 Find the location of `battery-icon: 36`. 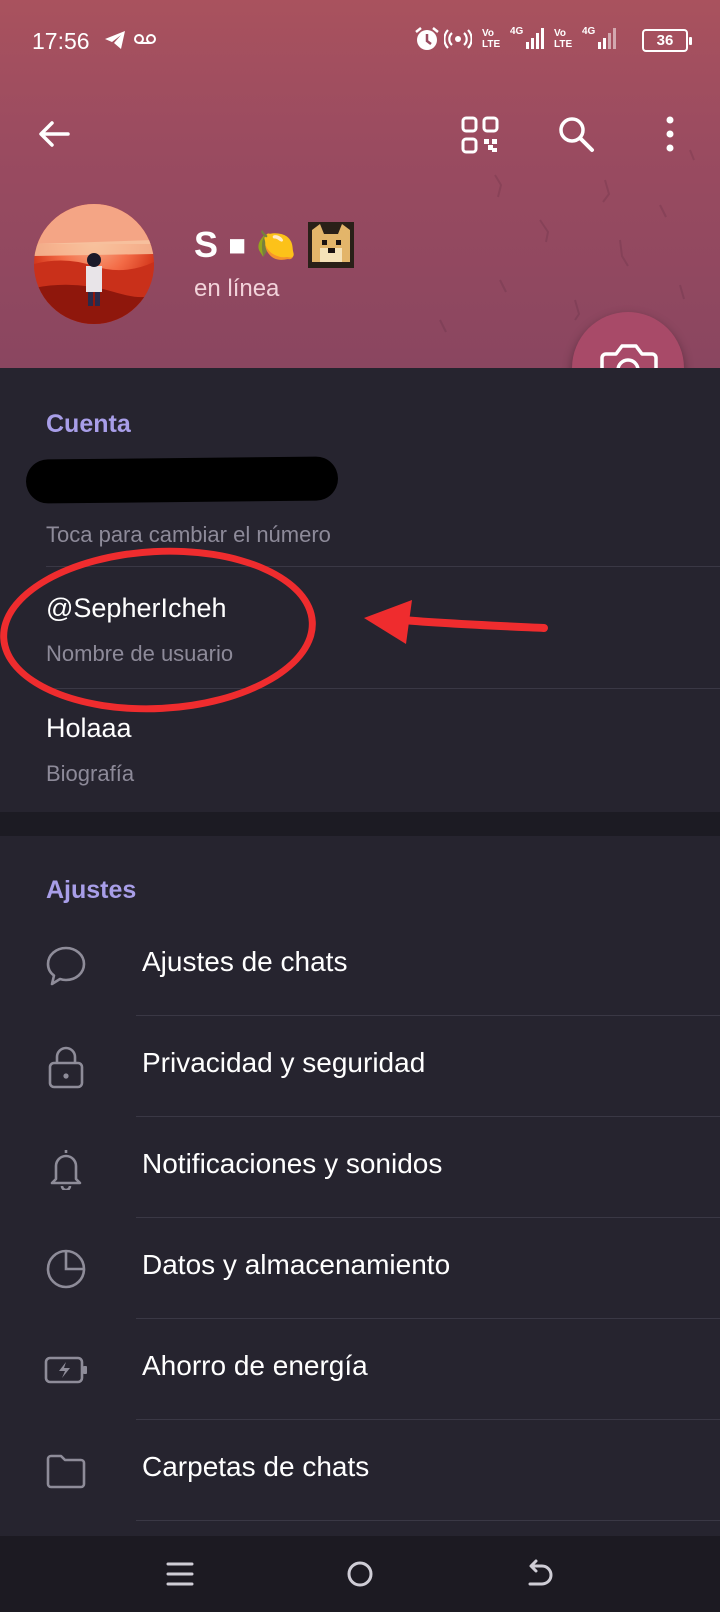

battery-icon: 36 is located at coordinates (665, 40).